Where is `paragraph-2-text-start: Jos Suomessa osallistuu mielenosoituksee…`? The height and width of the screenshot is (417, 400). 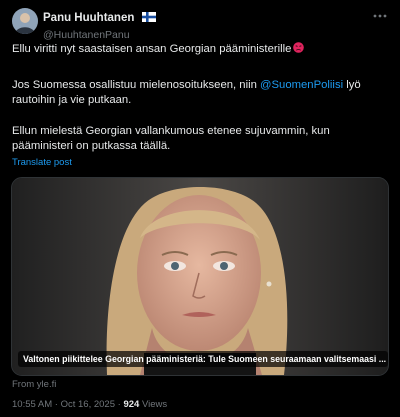
paragraph-2-text-start: Jos Suomessa osallistuu mielenosoituksee… is located at coordinates (136, 85).